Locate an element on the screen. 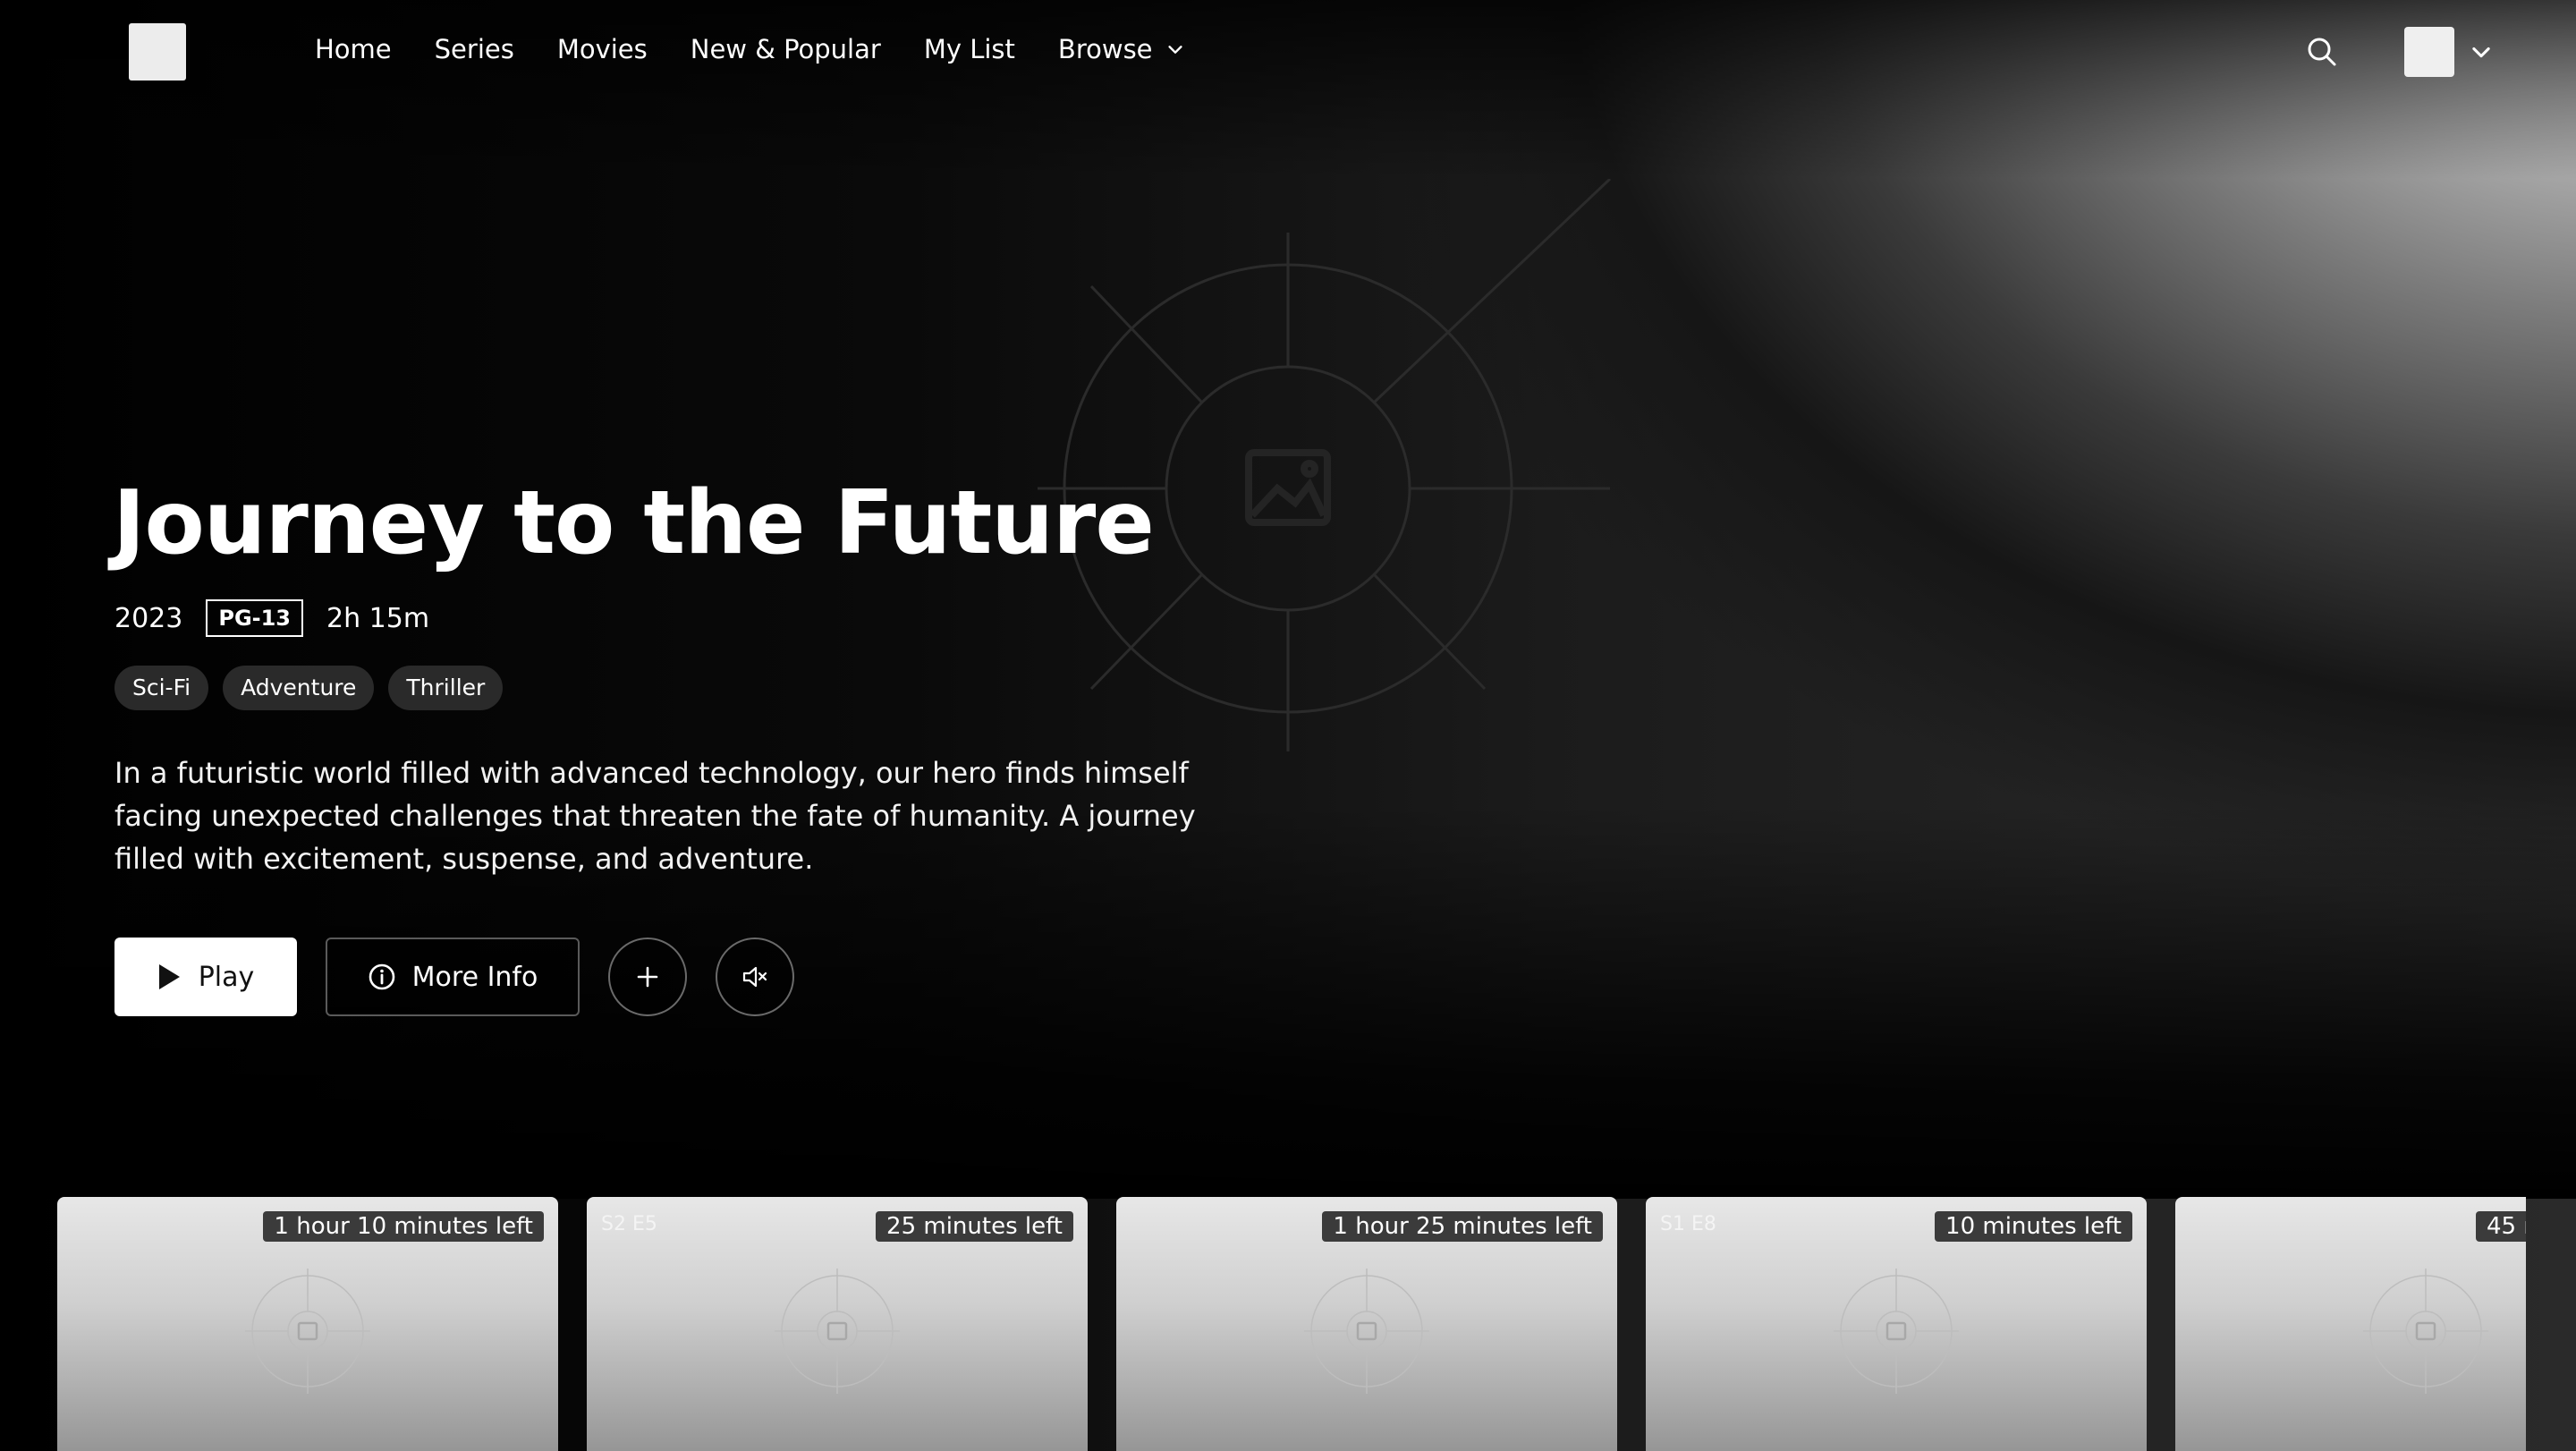 Image resolution: width=2576 pixels, height=1451 pixels. title-card: 1 hour 10 minutes left is located at coordinates (307, 1324).